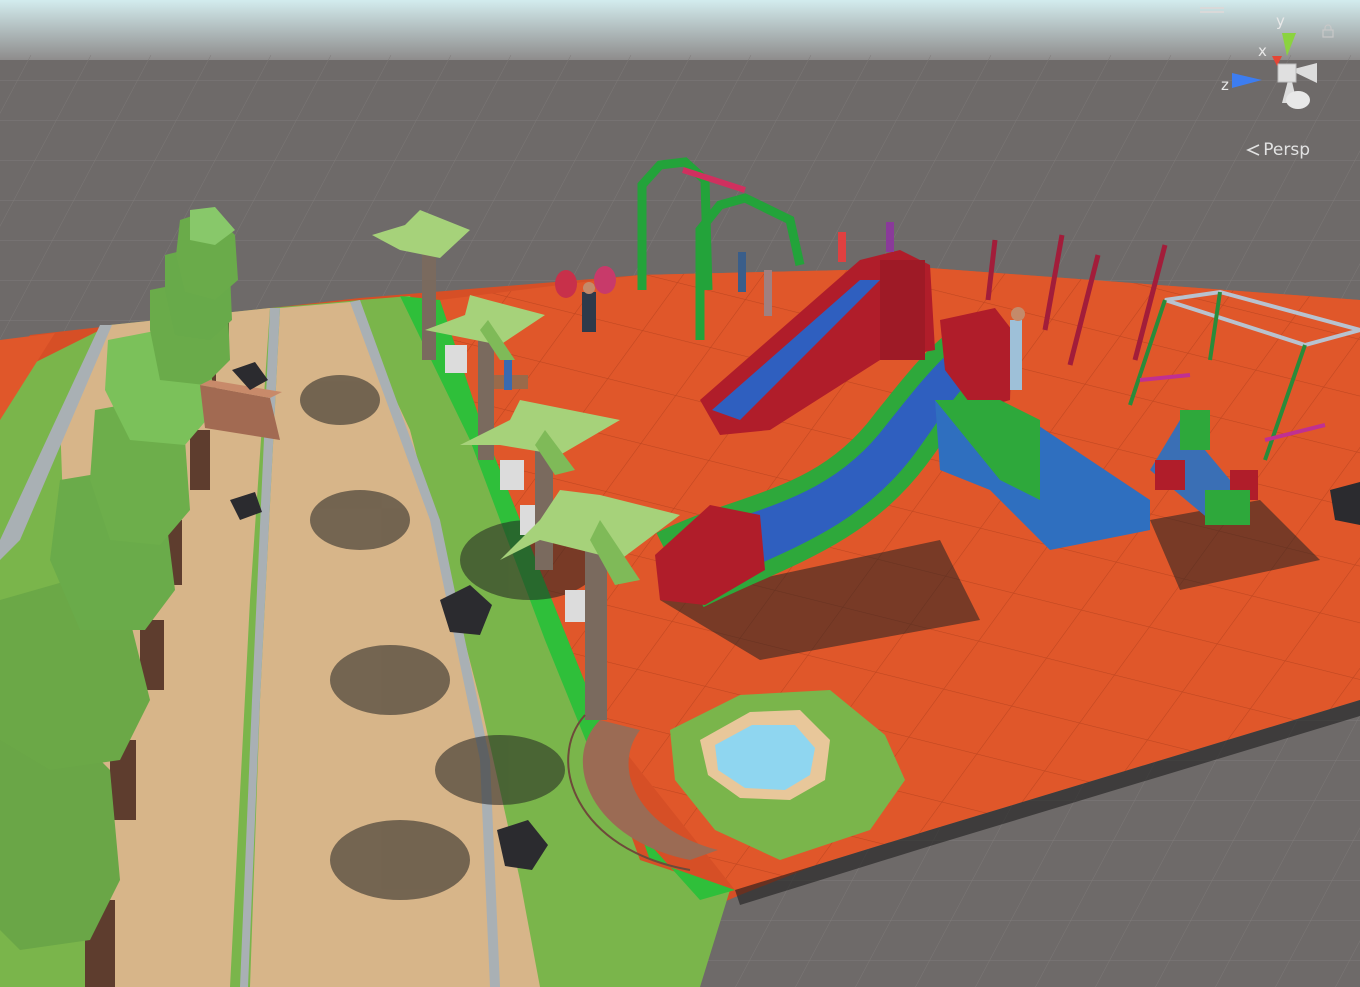  What do you see at coordinates (1280, 21) in the screenshot?
I see `gizmo-y-label: y` at bounding box center [1280, 21].